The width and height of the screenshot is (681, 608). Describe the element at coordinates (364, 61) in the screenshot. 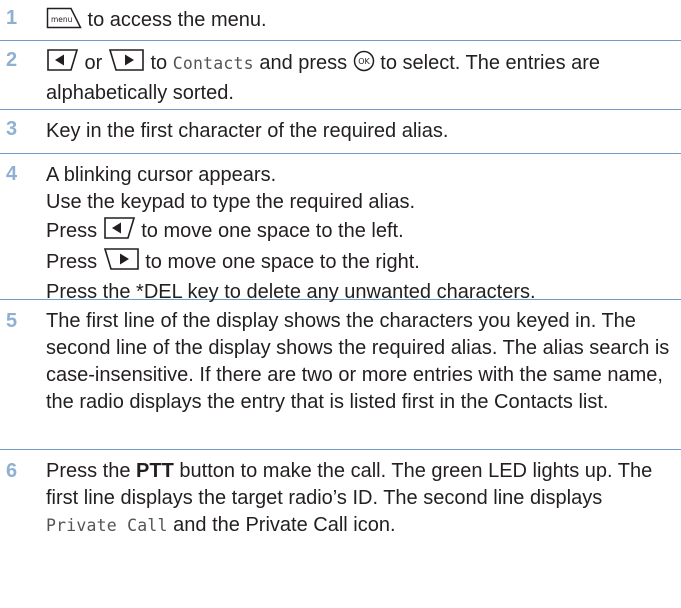

I see `ok-key-label: OK` at that location.